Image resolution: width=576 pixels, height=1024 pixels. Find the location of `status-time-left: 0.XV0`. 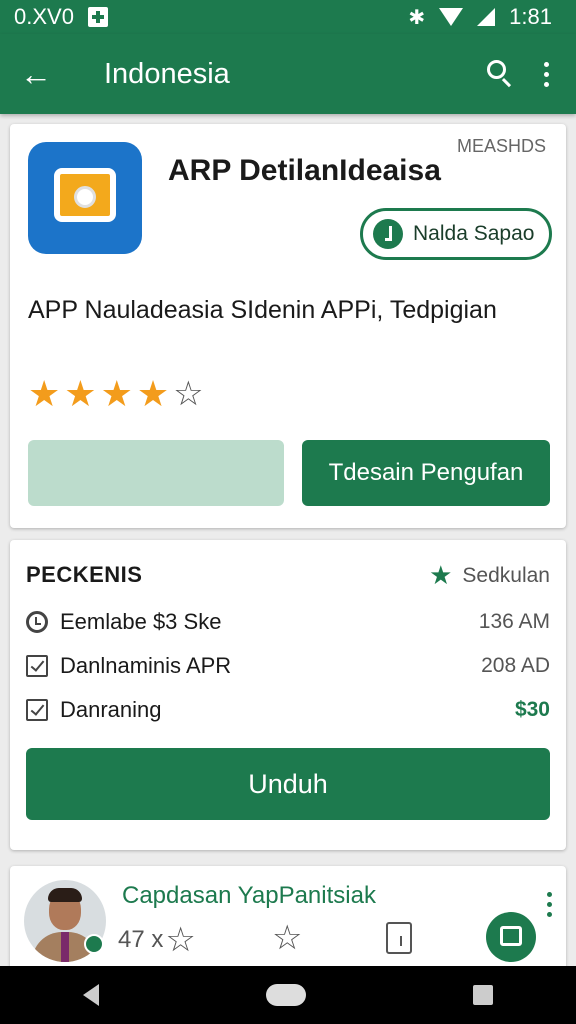

status-time-left: 0.XV0 is located at coordinates (44, 16).